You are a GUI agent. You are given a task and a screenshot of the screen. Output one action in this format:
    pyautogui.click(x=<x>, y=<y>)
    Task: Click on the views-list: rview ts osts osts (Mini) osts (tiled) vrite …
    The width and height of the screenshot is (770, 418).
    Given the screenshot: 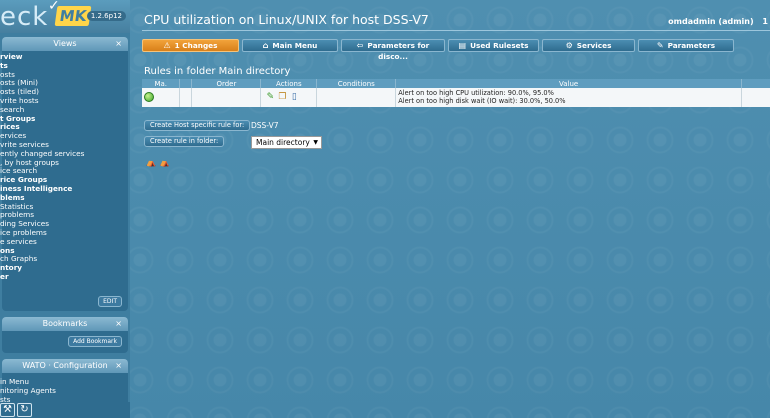 What is the action you would take?
    pyautogui.click(x=64, y=181)
    